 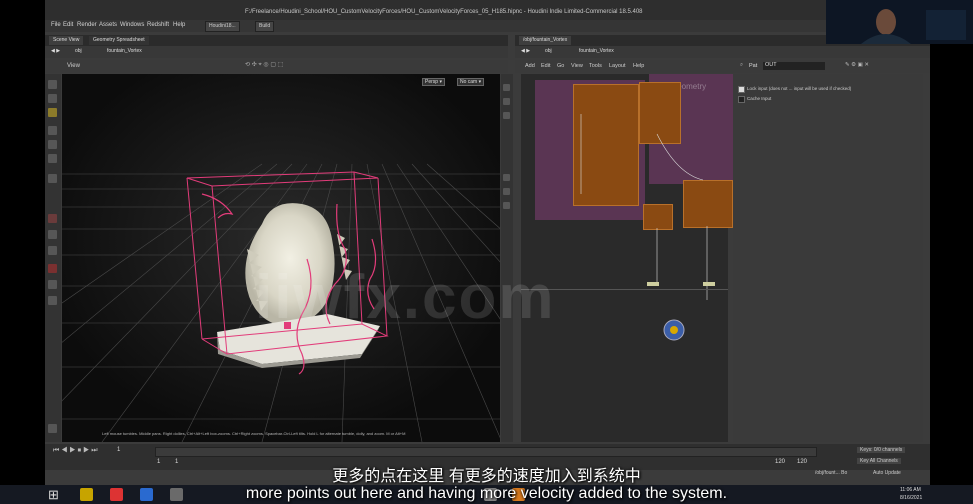 What do you see at coordinates (506, 115) in the screenshot?
I see `wireframe-icon` at bounding box center [506, 115].